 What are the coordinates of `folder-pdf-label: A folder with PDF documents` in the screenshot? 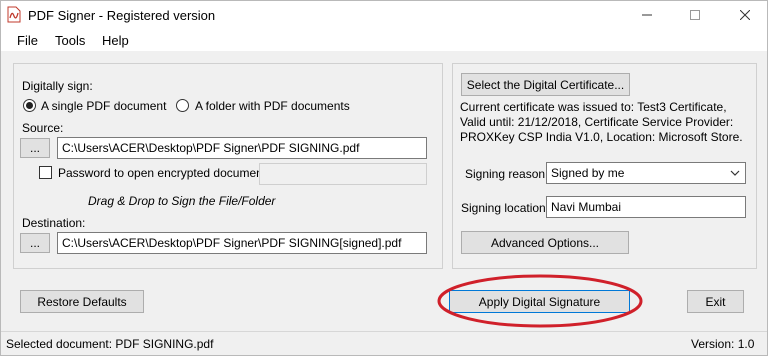 It's located at (272, 106).